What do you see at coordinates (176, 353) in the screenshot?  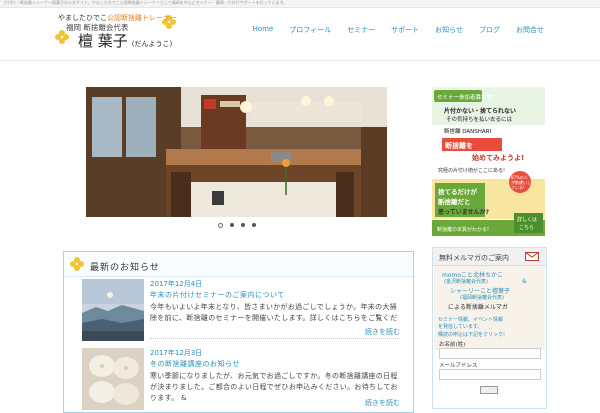 I see `post-date: 2017年12月3日` at bounding box center [176, 353].